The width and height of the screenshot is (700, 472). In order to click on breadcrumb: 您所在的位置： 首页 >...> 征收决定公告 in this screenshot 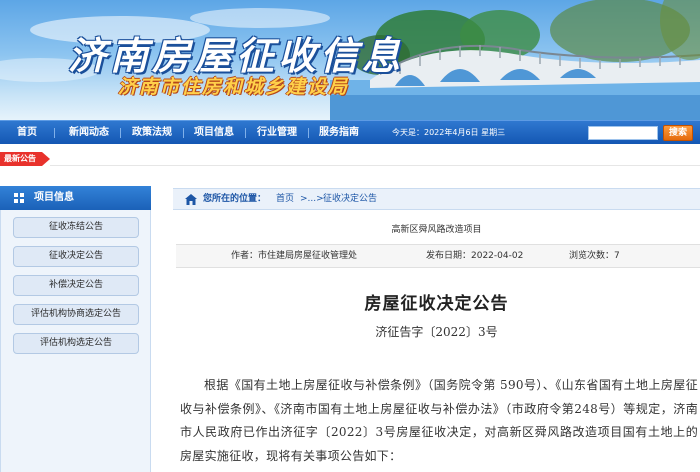, I will do `click(436, 199)`.